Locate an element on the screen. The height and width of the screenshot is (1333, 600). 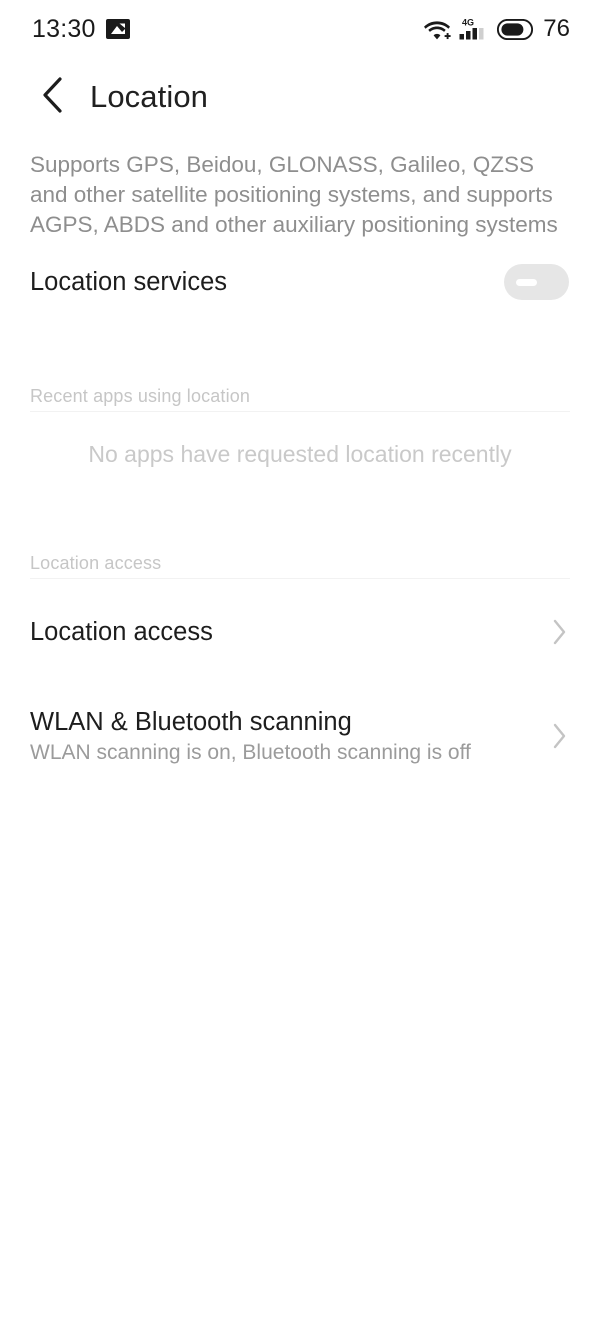
page-header: Location is located at coordinates (300, 97).